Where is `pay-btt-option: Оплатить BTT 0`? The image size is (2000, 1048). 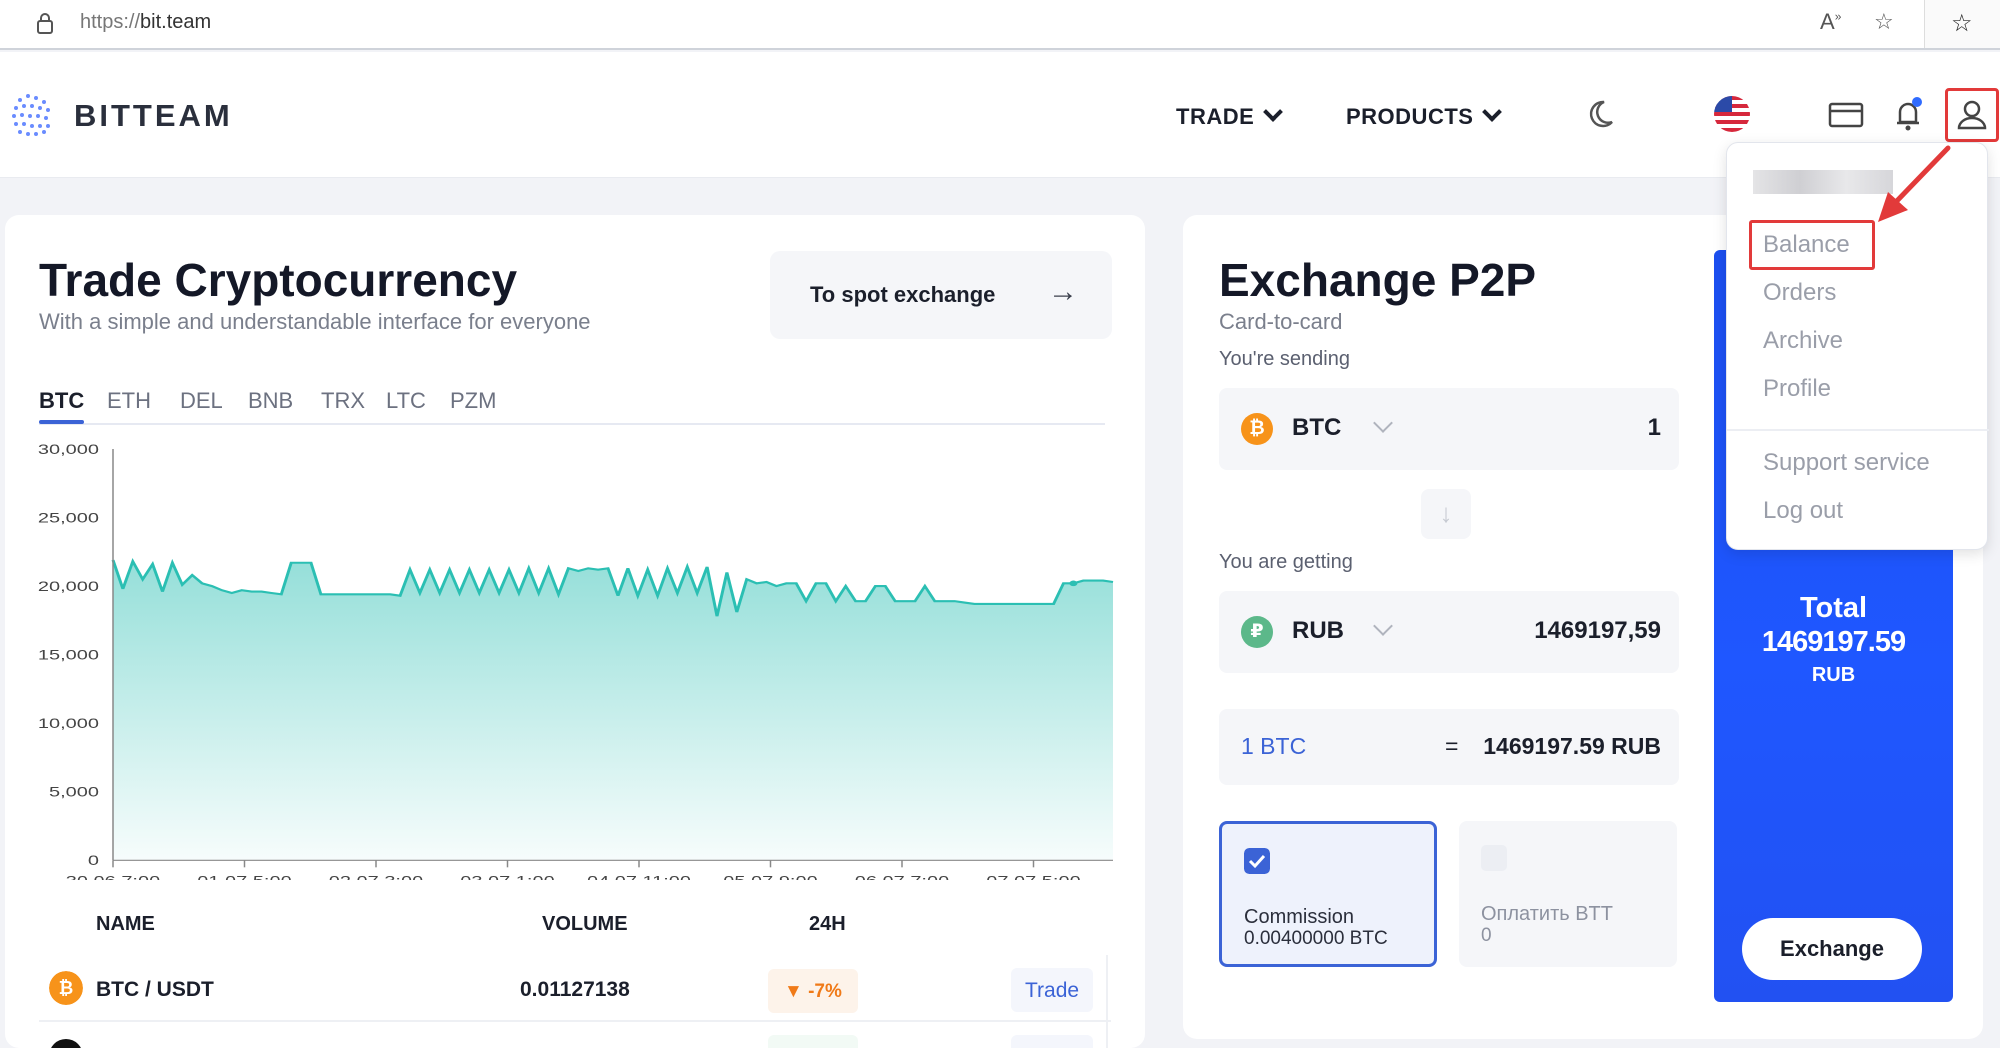 pay-btt-option: Оплатить BTT 0 is located at coordinates (1568, 894).